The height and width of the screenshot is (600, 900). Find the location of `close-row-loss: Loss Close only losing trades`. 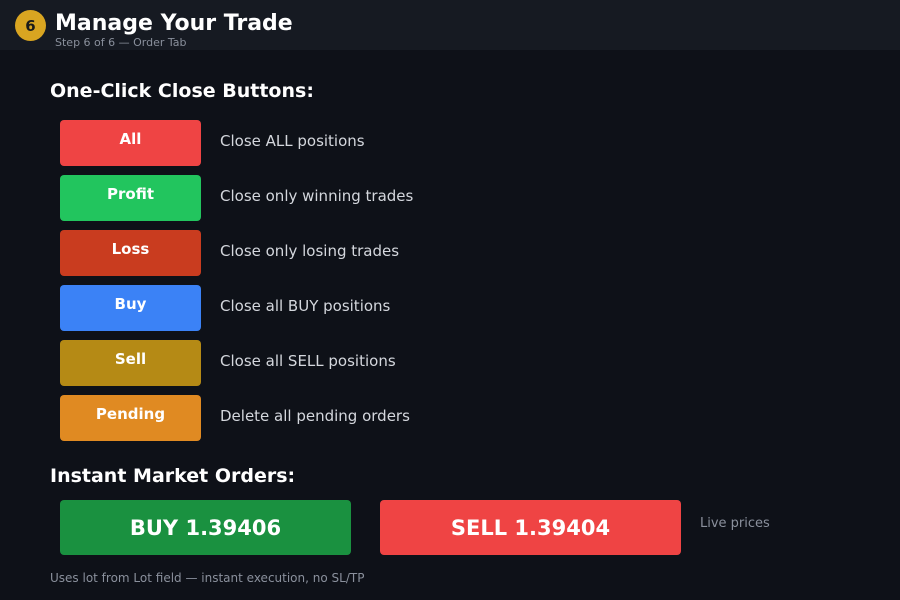

close-row-loss: Loss Close only losing trades is located at coordinates (410, 253).